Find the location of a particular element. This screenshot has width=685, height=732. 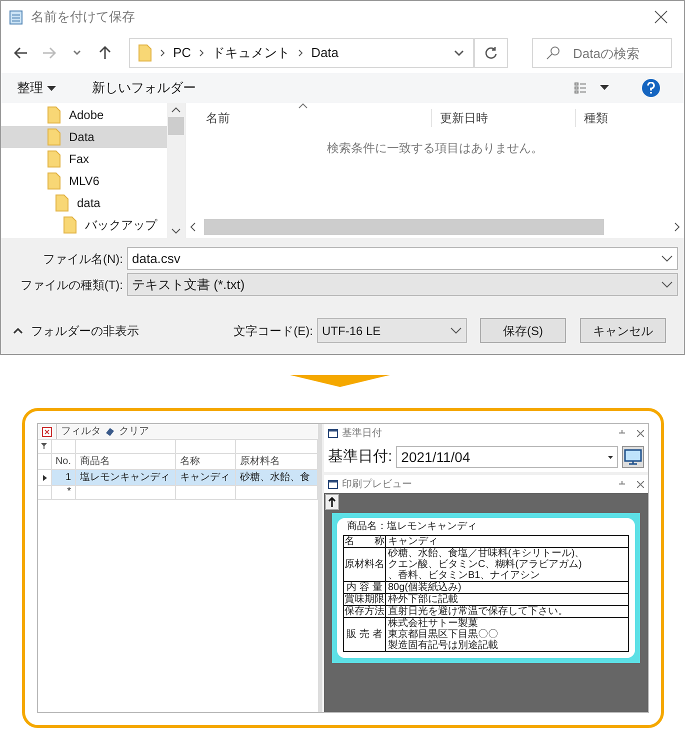

field-label: ファイルの種類(T): is located at coordinates (71, 285).